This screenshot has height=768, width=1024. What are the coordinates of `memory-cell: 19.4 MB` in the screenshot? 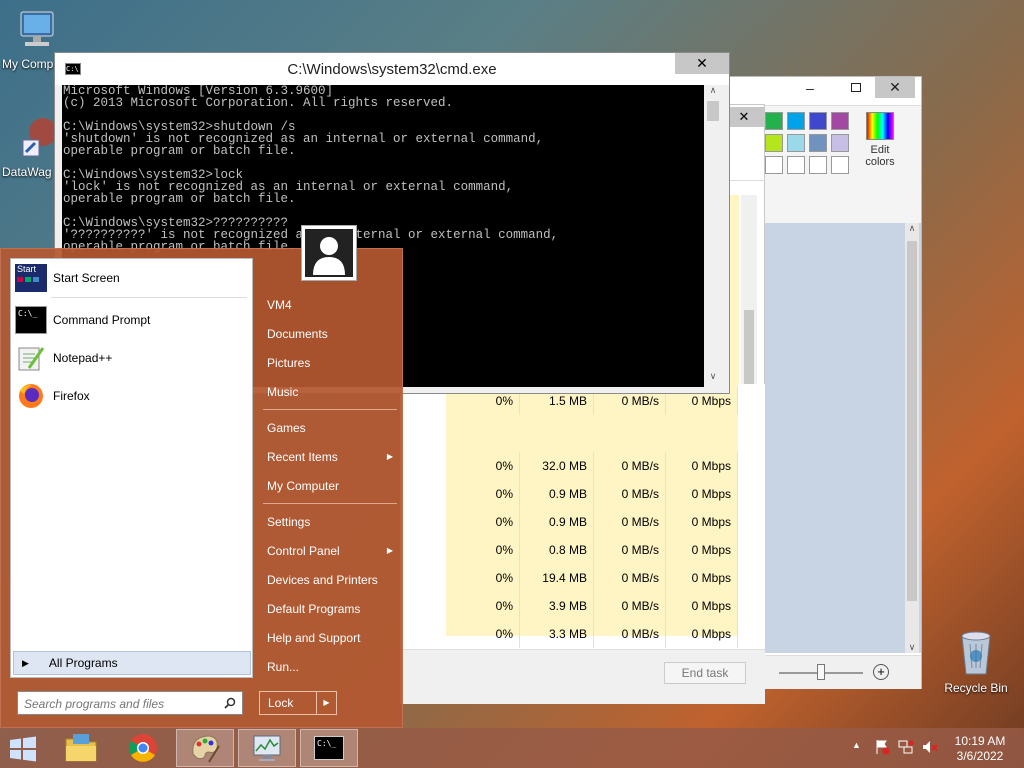 It's located at (557, 578).